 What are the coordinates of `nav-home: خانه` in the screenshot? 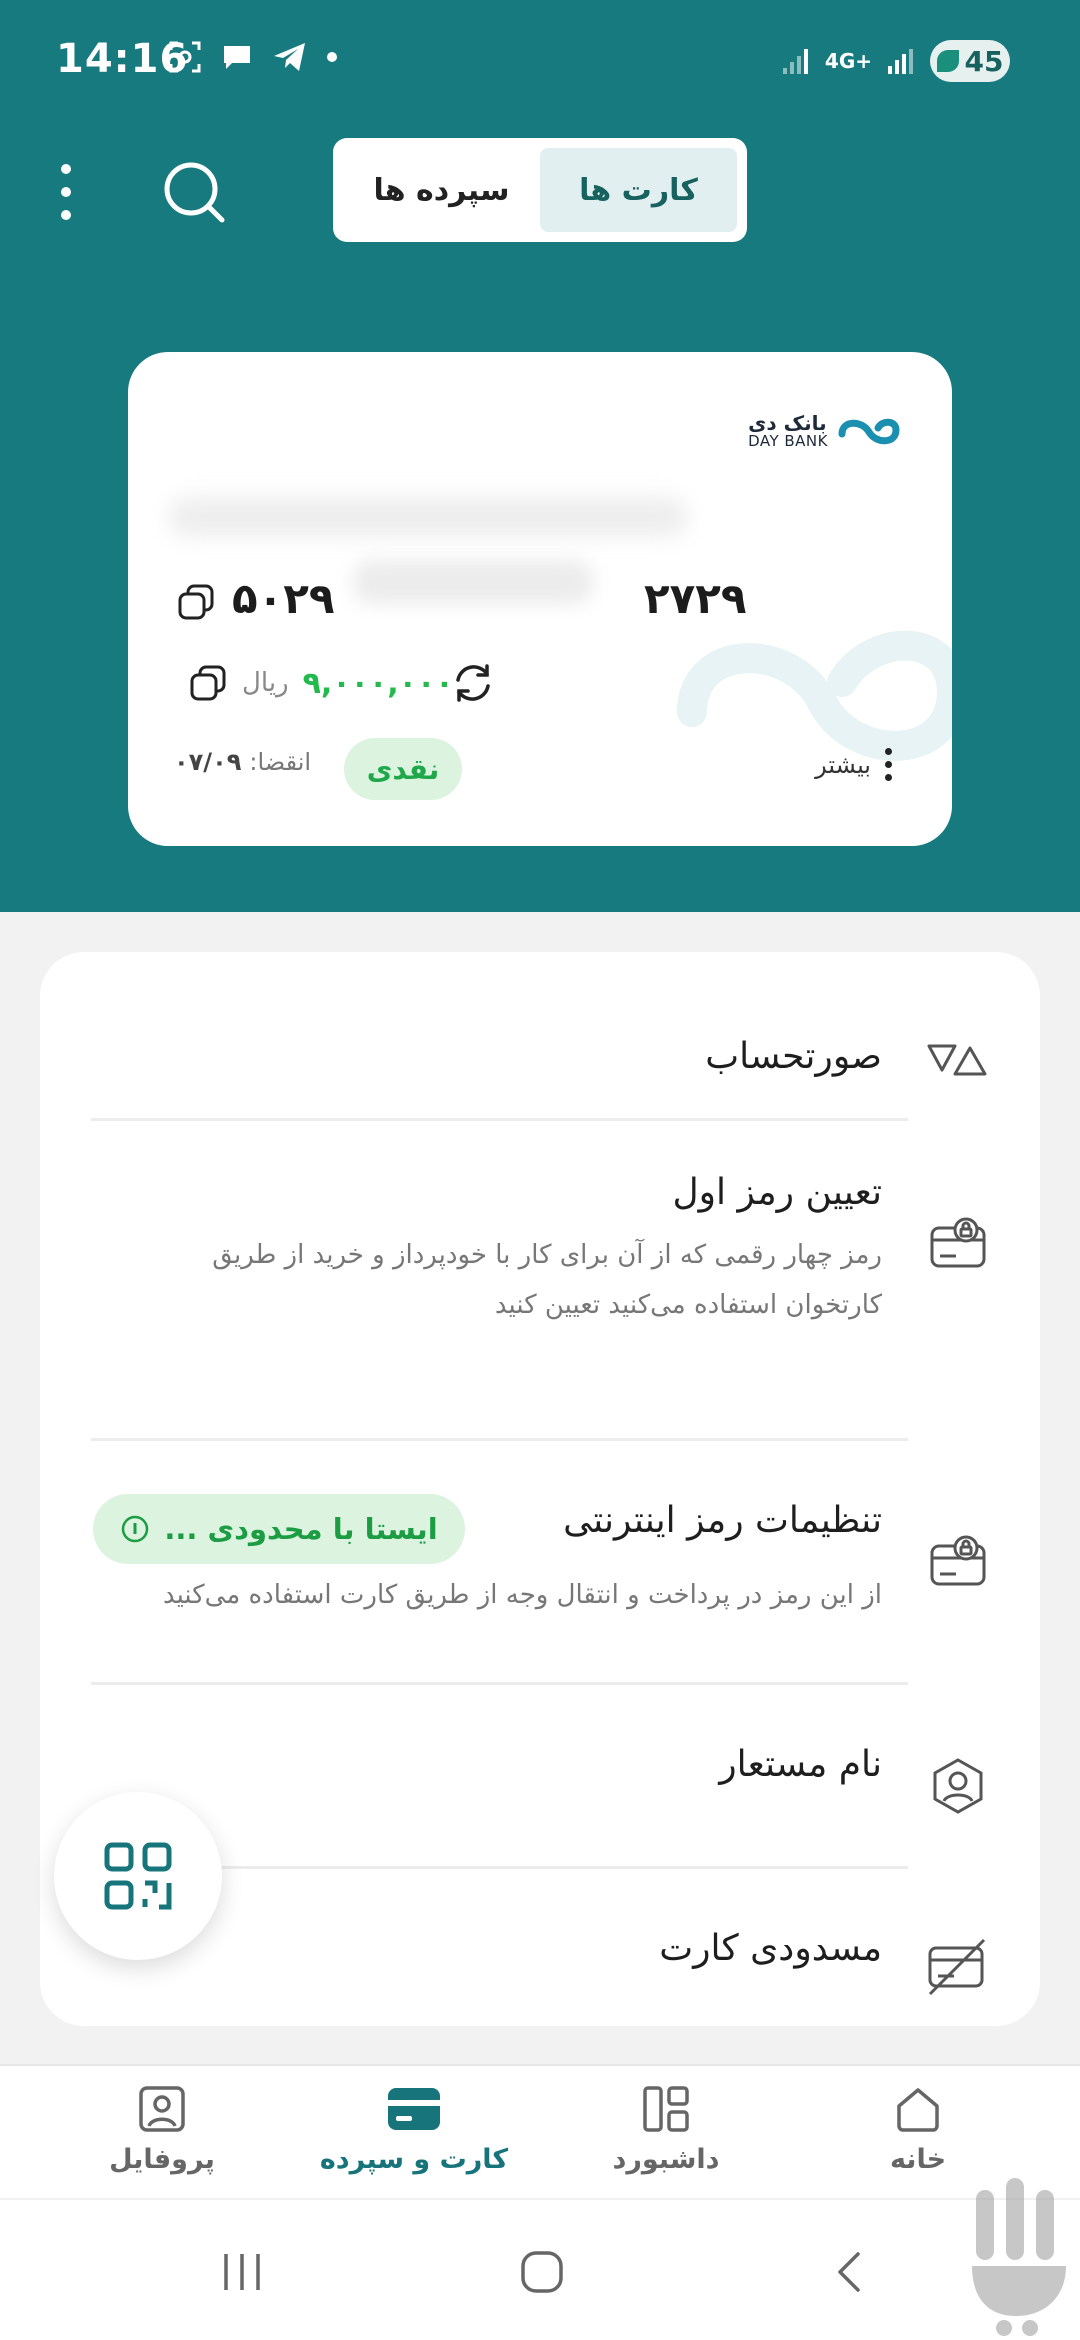 It's located at (918, 2129).